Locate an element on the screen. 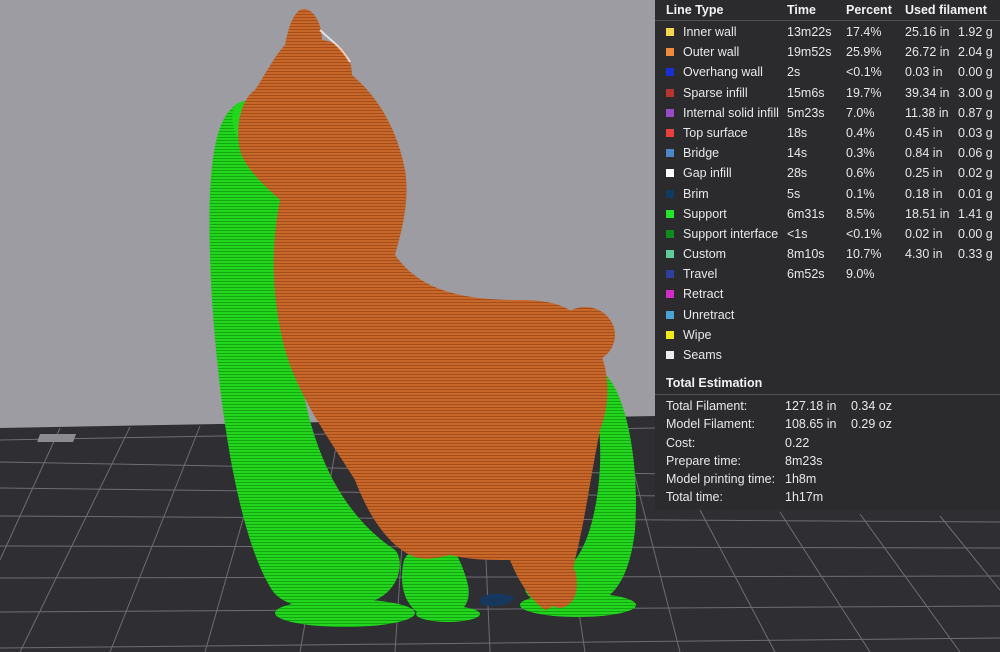 Image resolution: width=1000 pixels, height=652 pixels. total-row: Total Filament: 127.18 in 0.34 oz is located at coordinates (827, 407).